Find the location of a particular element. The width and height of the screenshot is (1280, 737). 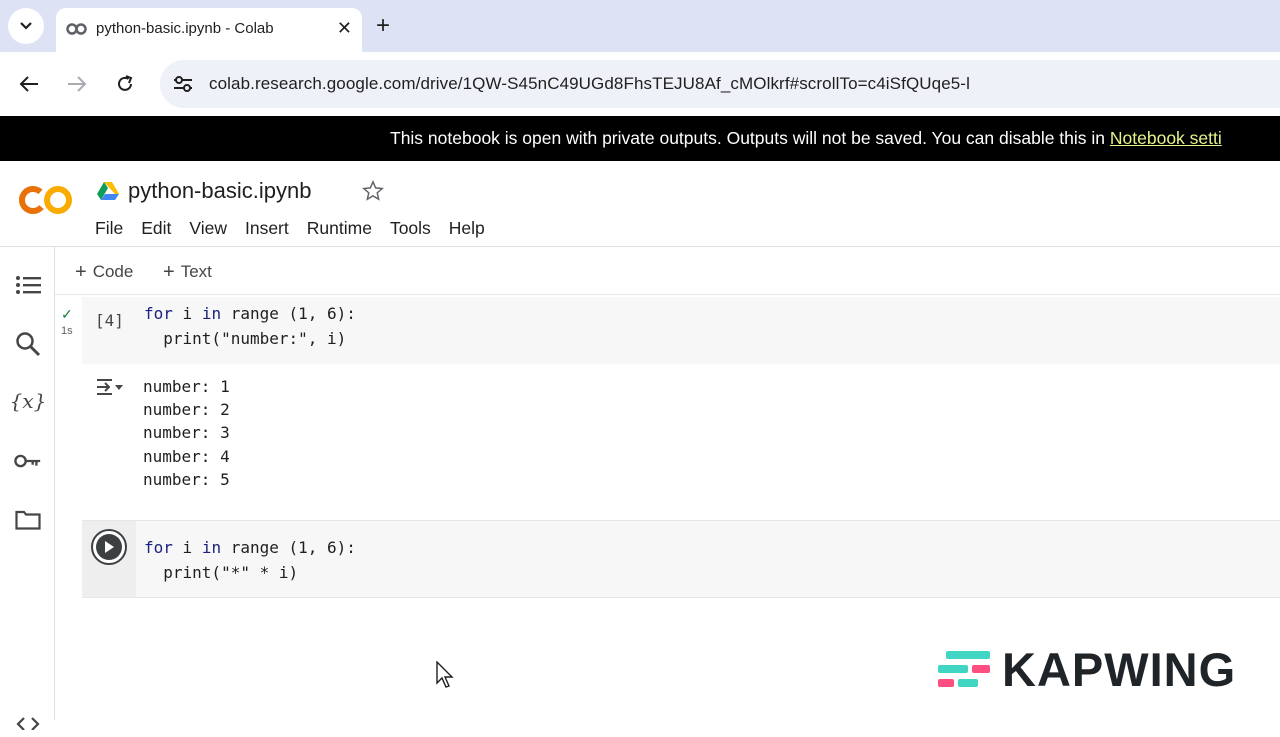

output-line: number: 2 is located at coordinates (186, 410).